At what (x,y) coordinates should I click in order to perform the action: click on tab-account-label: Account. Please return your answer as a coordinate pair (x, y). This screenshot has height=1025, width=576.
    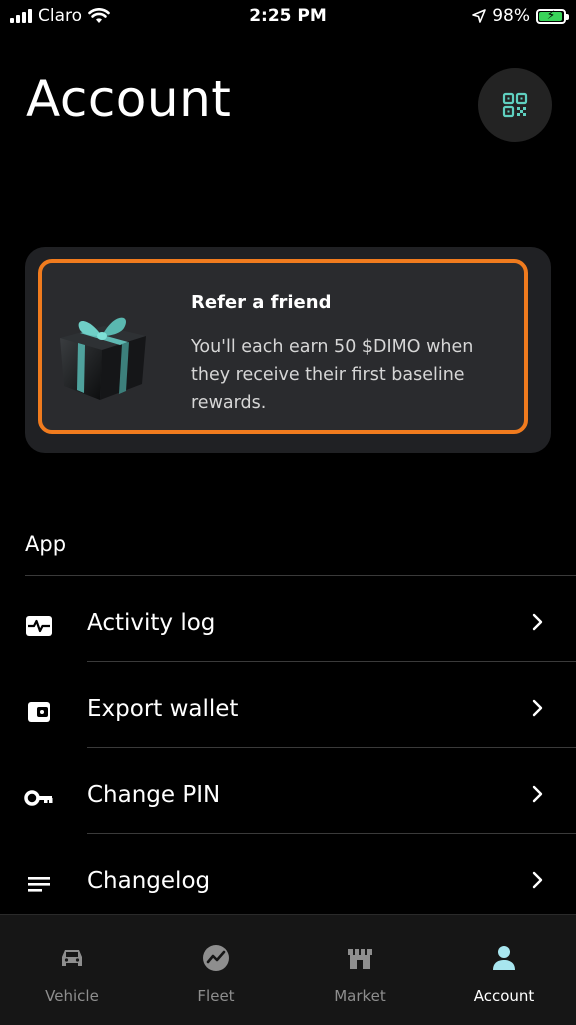
    Looking at the image, I should click on (504, 996).